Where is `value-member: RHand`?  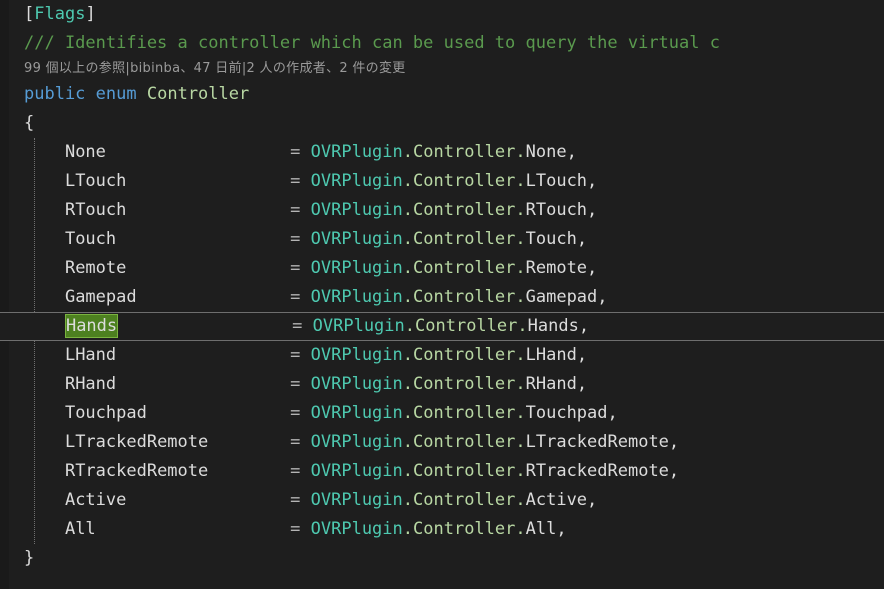 value-member: RHand is located at coordinates (551, 384).